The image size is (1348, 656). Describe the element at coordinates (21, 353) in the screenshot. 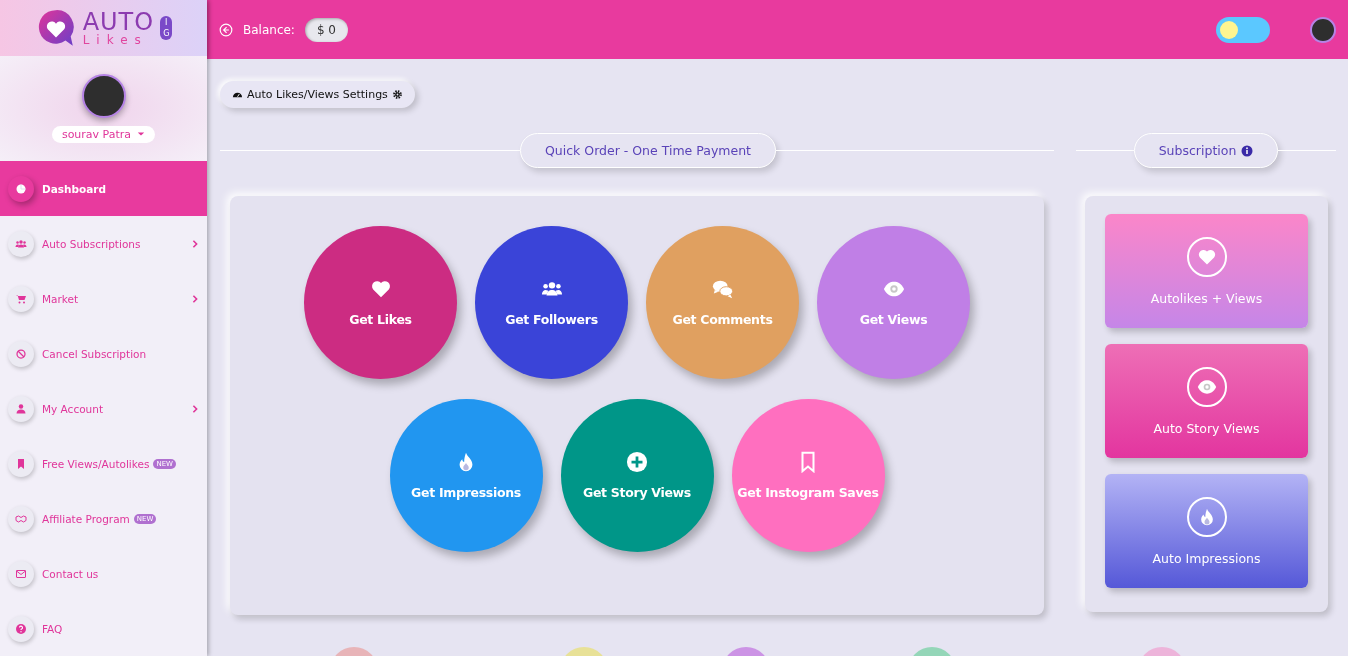

I see `ban-icon` at that location.